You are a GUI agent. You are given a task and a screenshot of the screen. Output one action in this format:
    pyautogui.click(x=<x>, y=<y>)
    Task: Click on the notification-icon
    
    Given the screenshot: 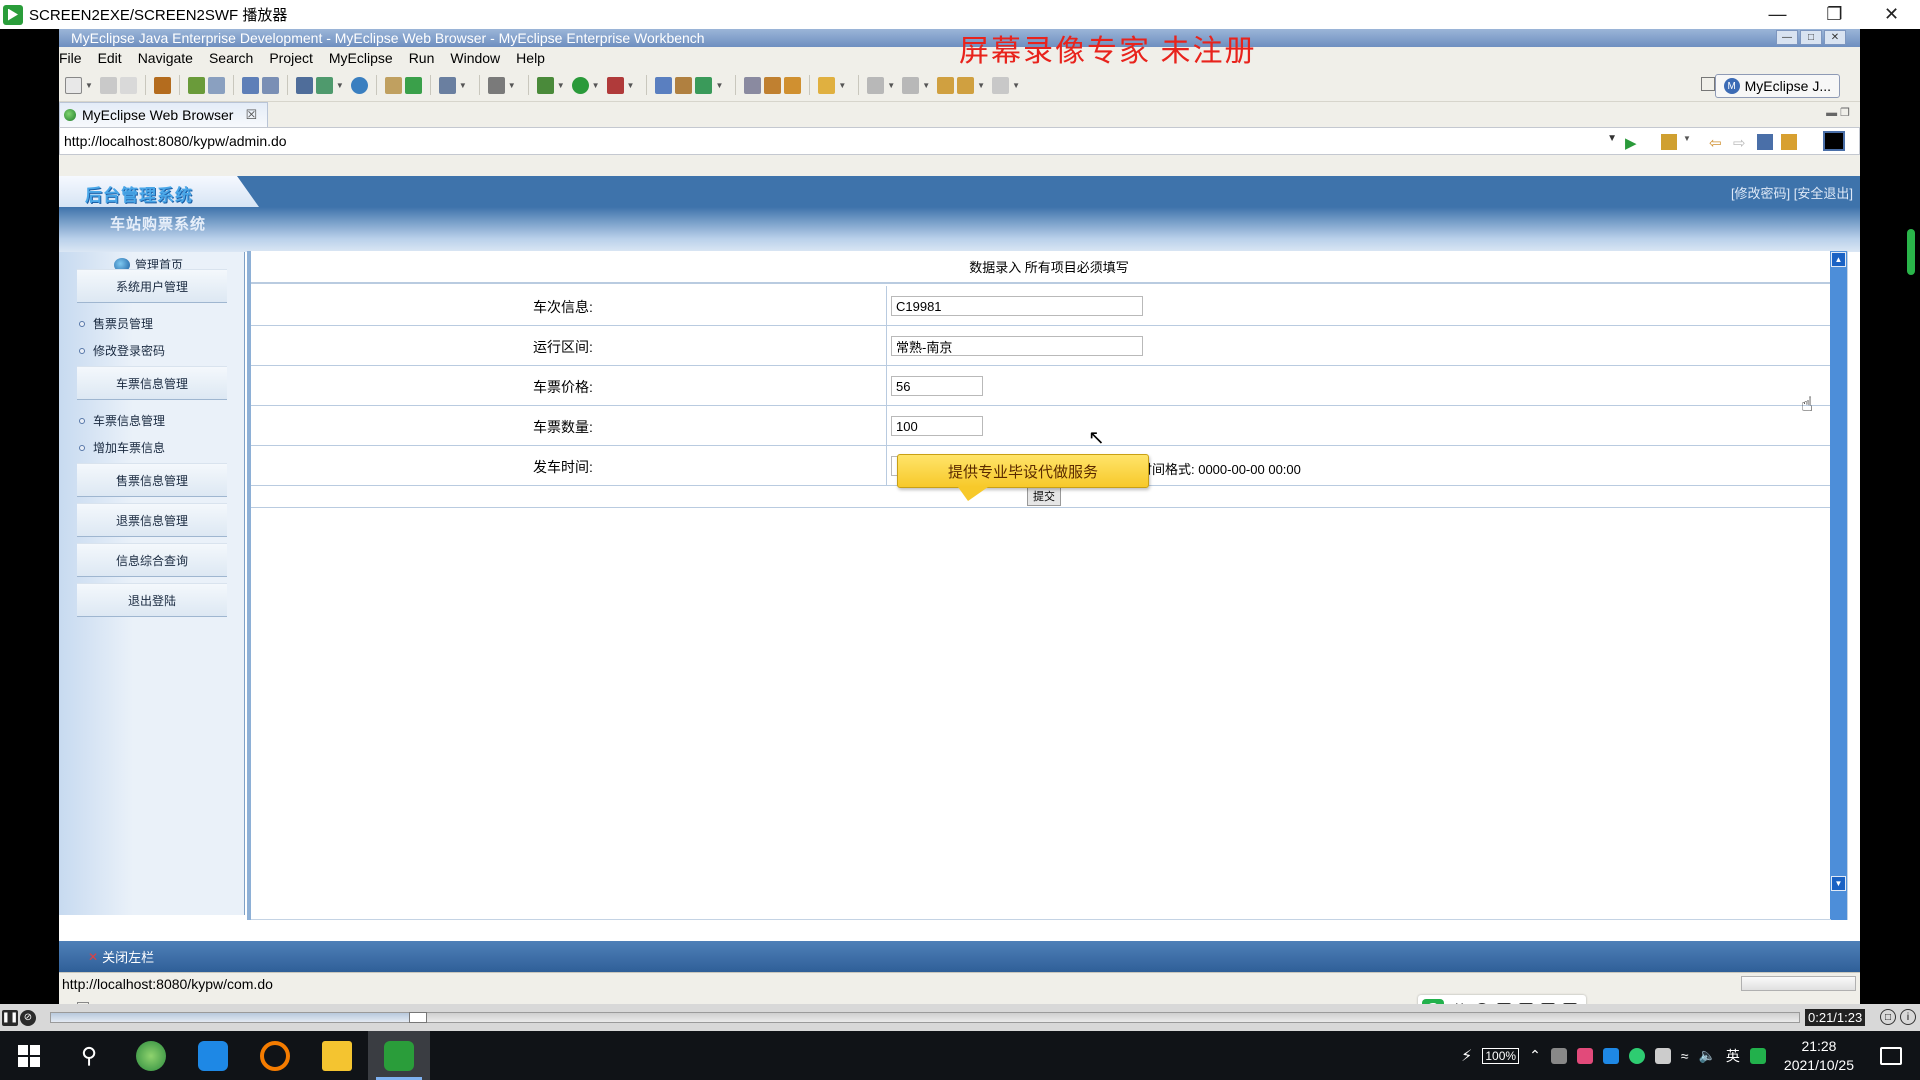 What is the action you would take?
    pyautogui.click(x=1891, y=1055)
    